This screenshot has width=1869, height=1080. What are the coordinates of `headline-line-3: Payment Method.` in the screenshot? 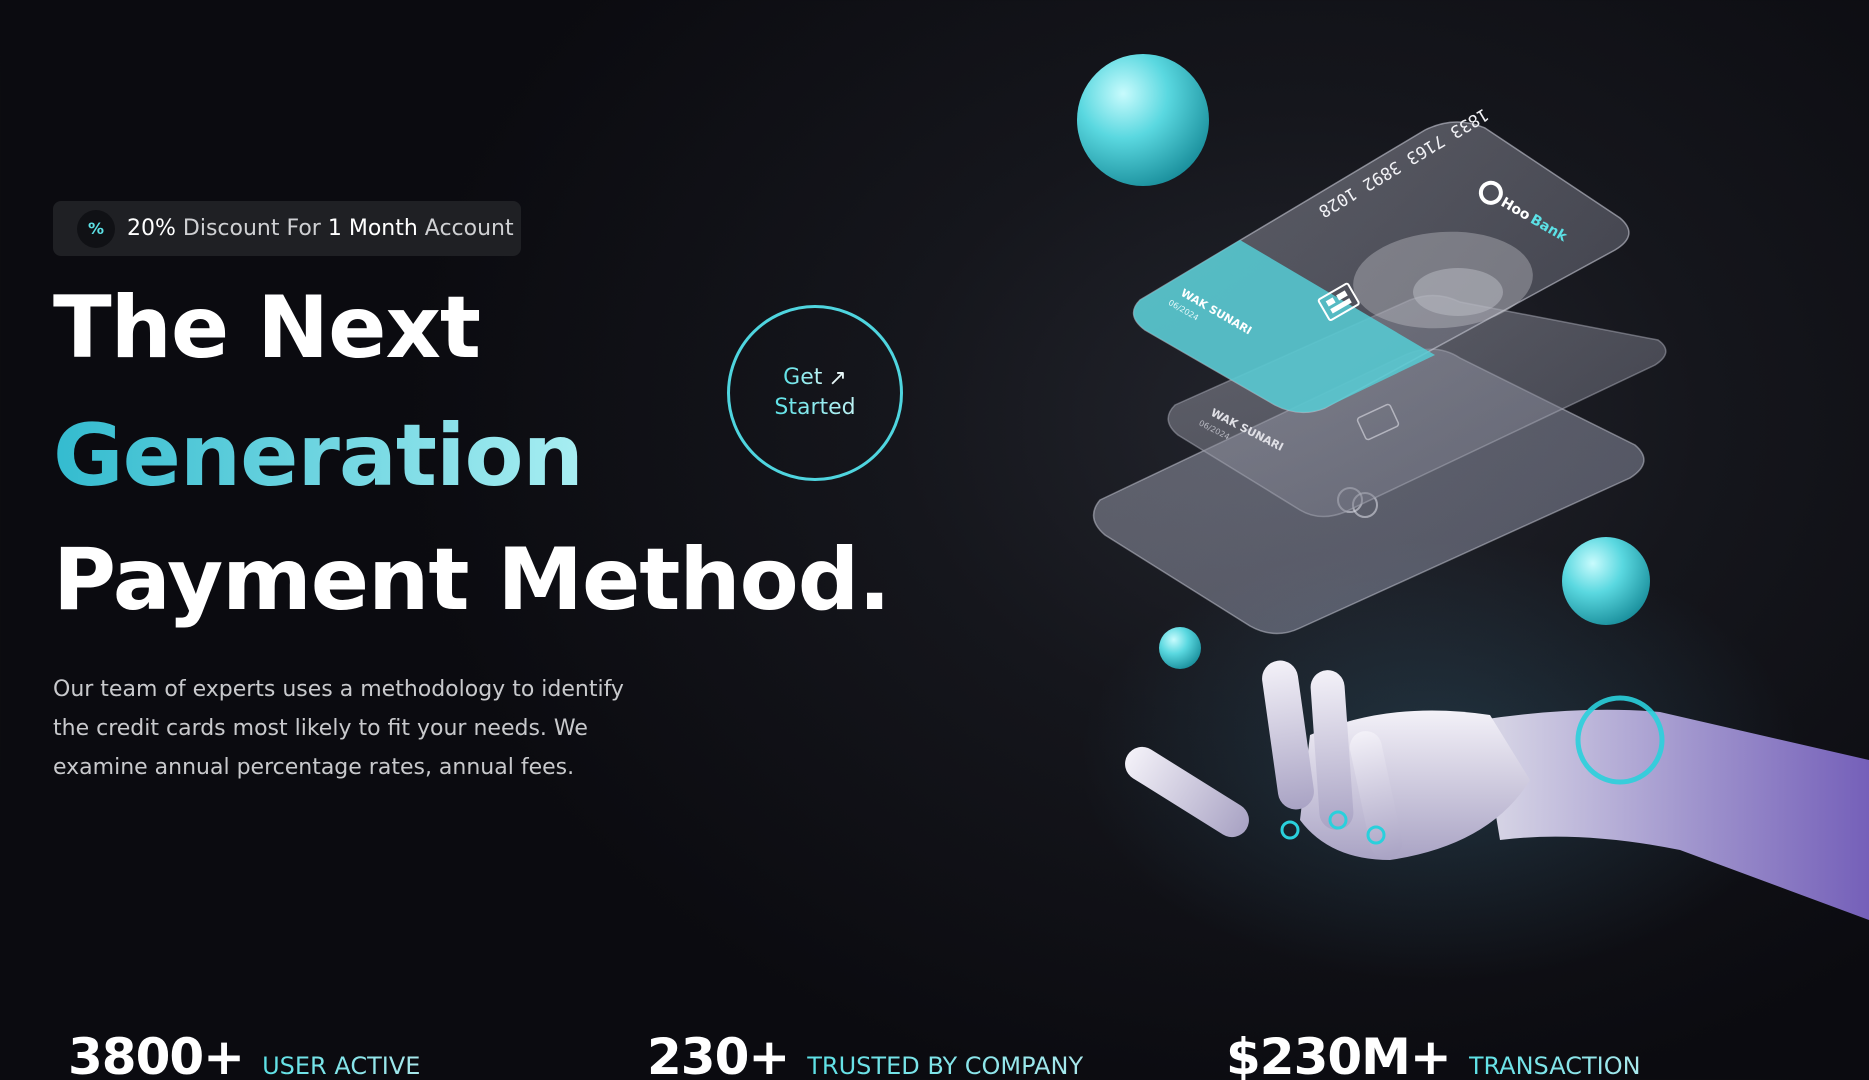 It's located at (472, 580).